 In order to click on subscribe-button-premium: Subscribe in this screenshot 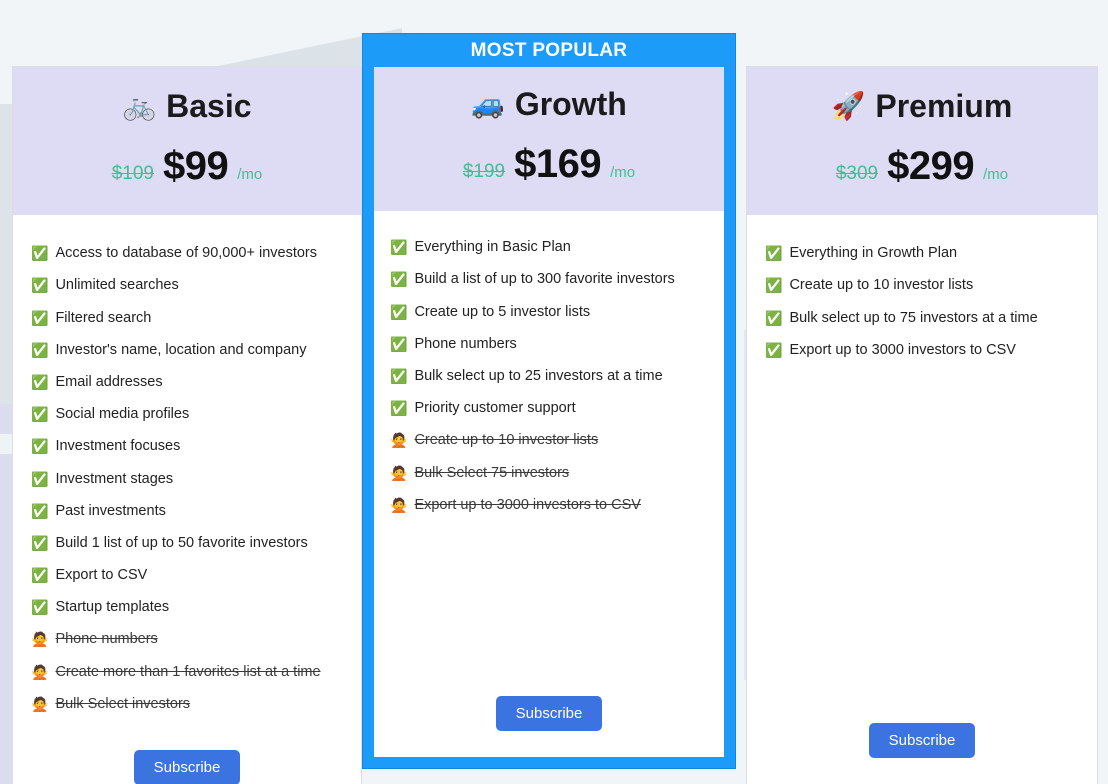, I will do `click(922, 740)`.